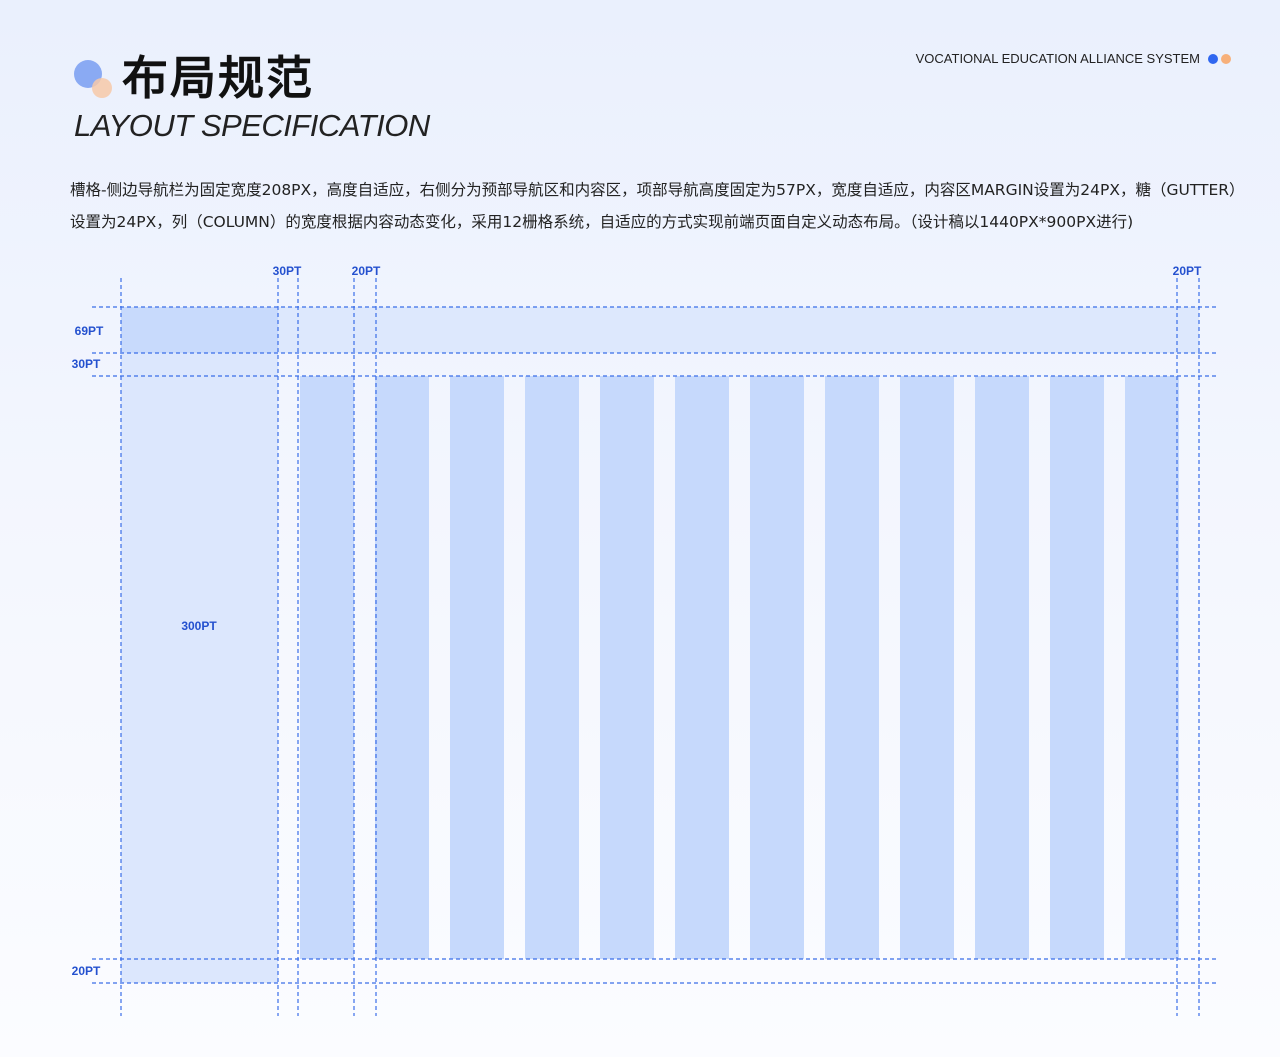 Image resolution: width=1280 pixels, height=1057 pixels. I want to click on sidebar-width-label: 300PT, so click(199, 626).